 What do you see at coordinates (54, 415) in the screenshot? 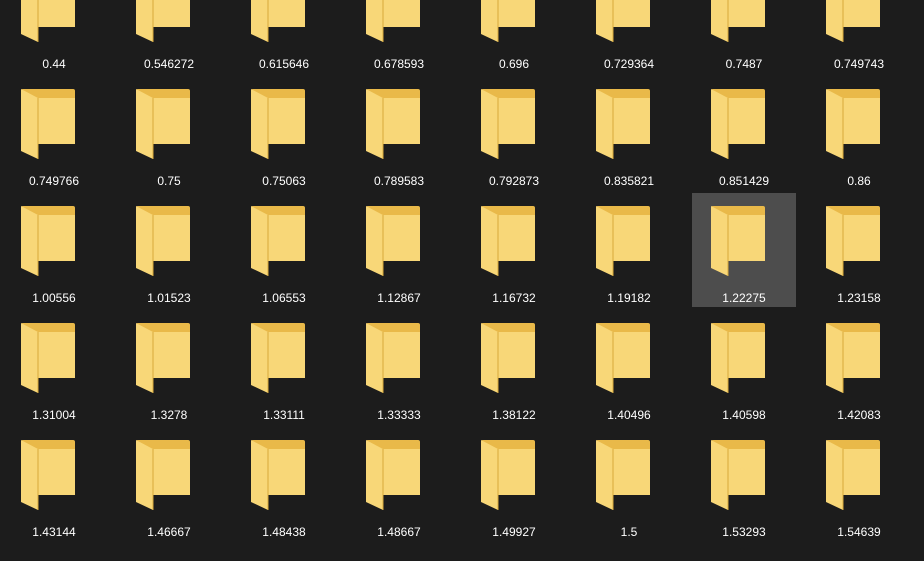
I see `folder-name-label: 1.31004` at bounding box center [54, 415].